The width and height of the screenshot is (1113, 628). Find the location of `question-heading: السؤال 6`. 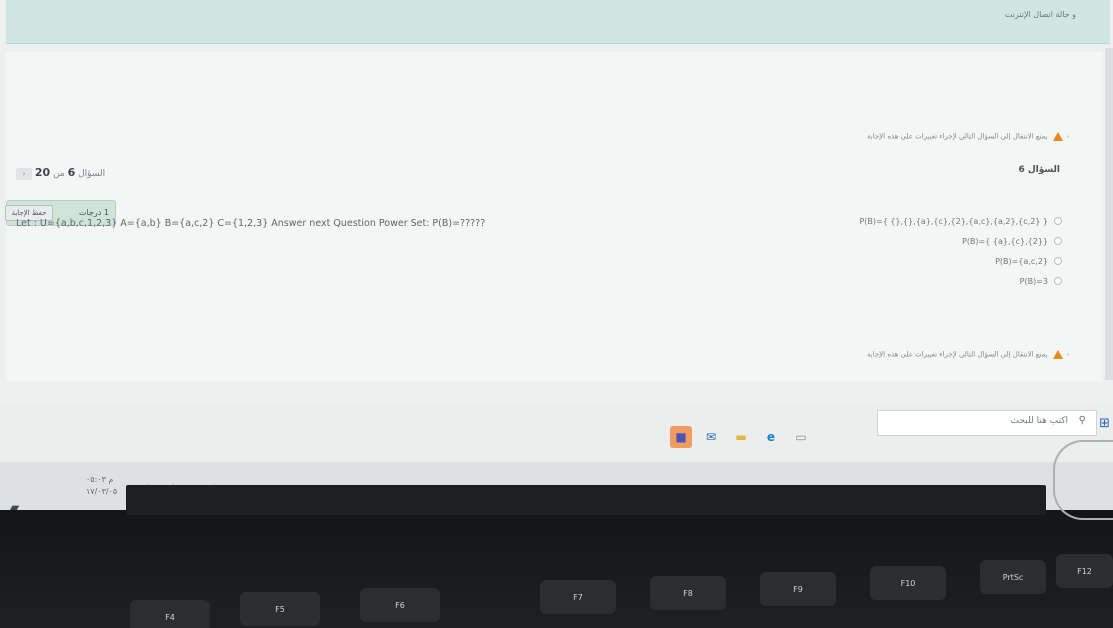

question-heading: السؤال 6 is located at coordinates (1039, 170).